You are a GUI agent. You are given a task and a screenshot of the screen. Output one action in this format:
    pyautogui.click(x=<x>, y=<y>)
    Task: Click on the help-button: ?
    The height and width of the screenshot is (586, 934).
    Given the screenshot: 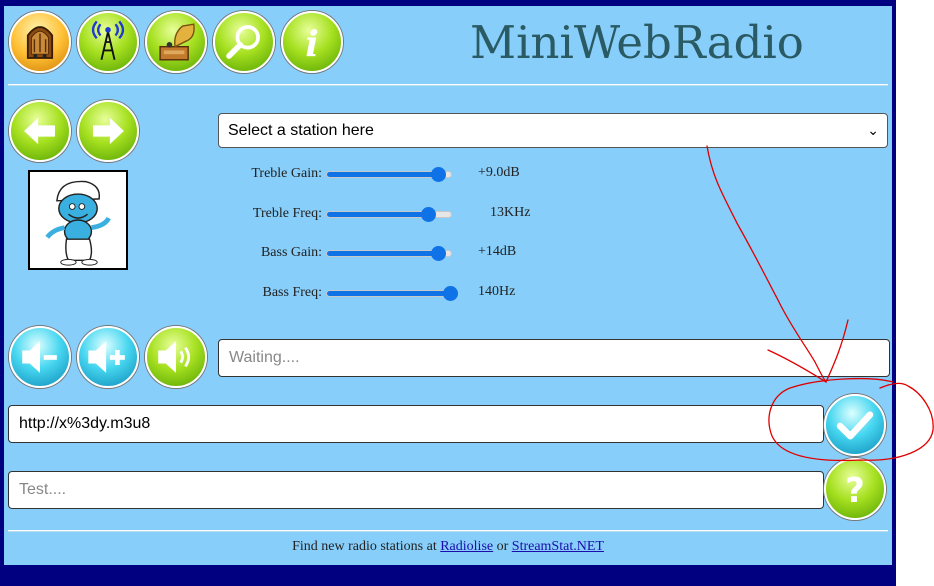 What is the action you would take?
    pyautogui.click(x=855, y=489)
    